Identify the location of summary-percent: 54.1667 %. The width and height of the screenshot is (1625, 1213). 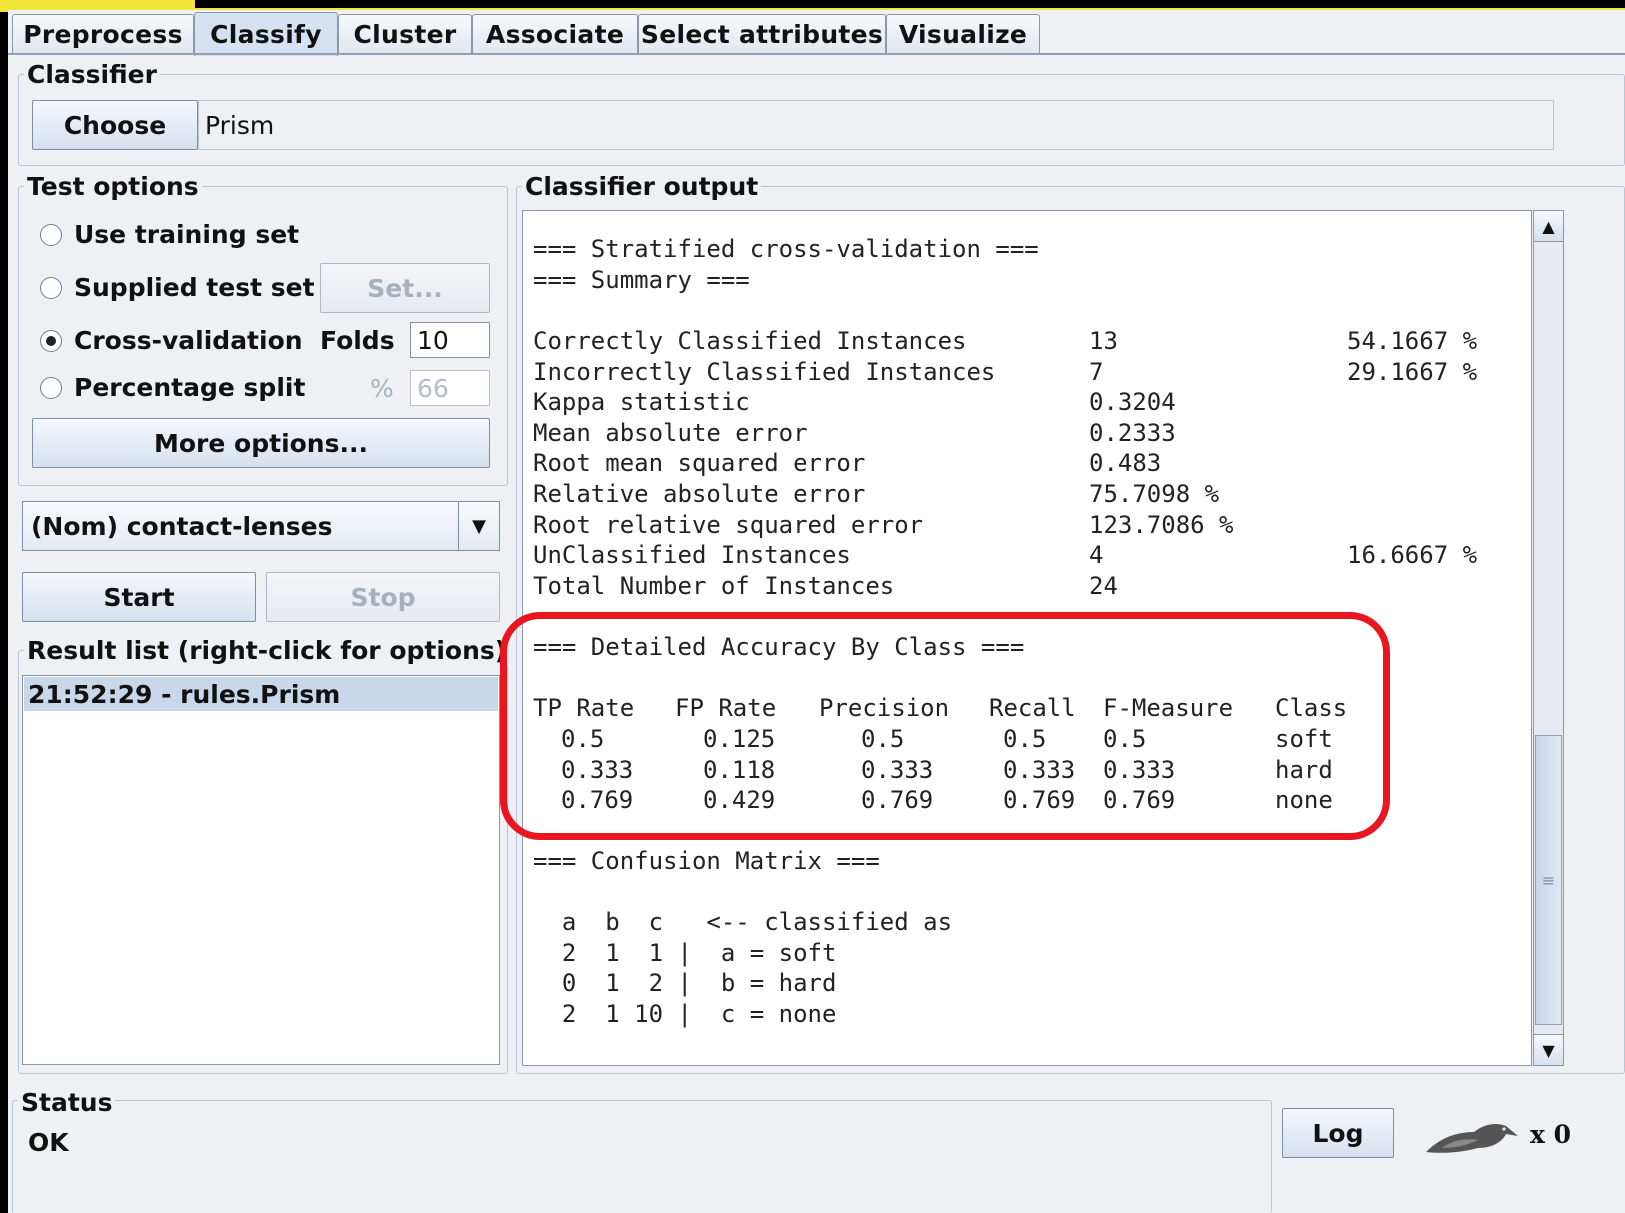
(1412, 341).